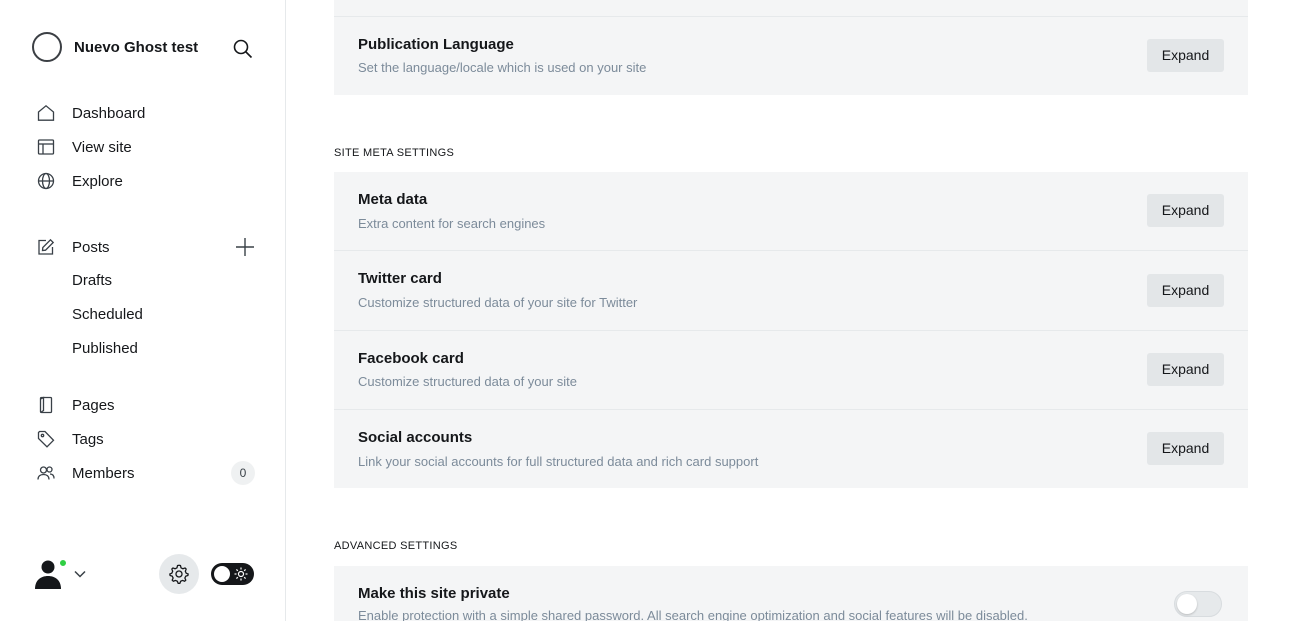 The height and width of the screenshot is (621, 1296). Describe the element at coordinates (452, 223) in the screenshot. I see `meta-data-description: Extra content for search engines` at that location.